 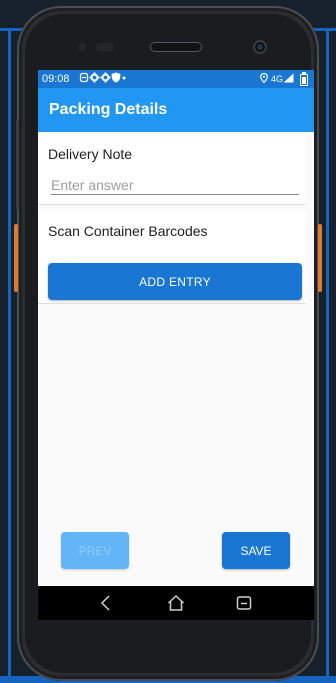 What do you see at coordinates (95, 550) in the screenshot?
I see `prev-button: PREV` at bounding box center [95, 550].